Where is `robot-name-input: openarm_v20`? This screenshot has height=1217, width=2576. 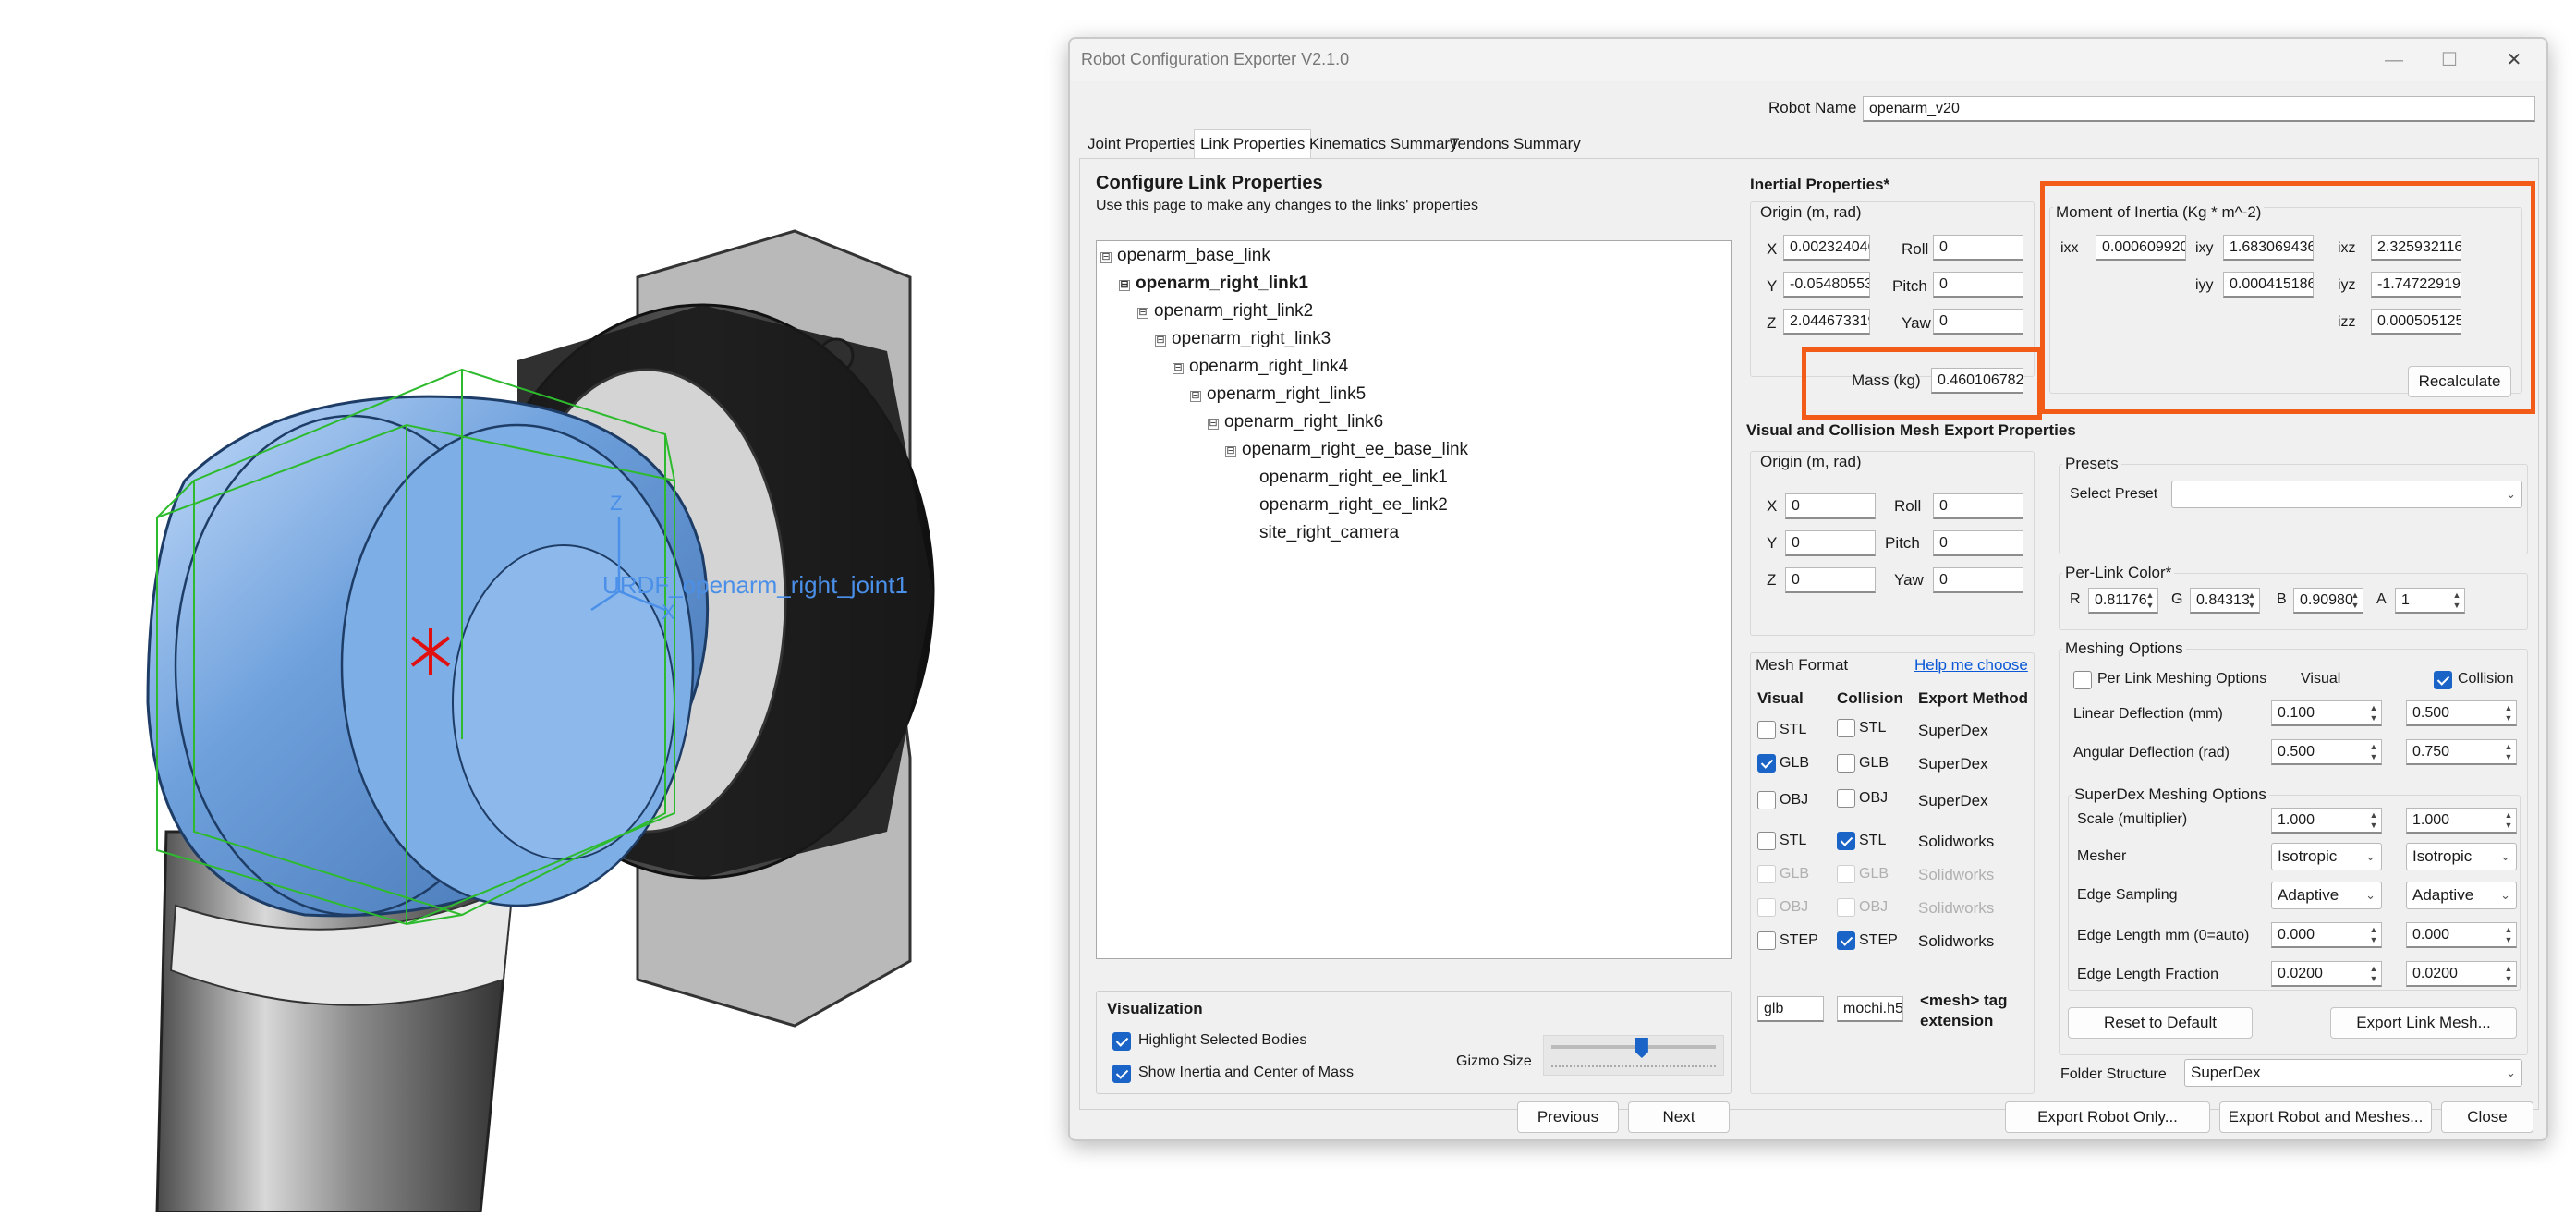 robot-name-input: openarm_v20 is located at coordinates (2199, 109).